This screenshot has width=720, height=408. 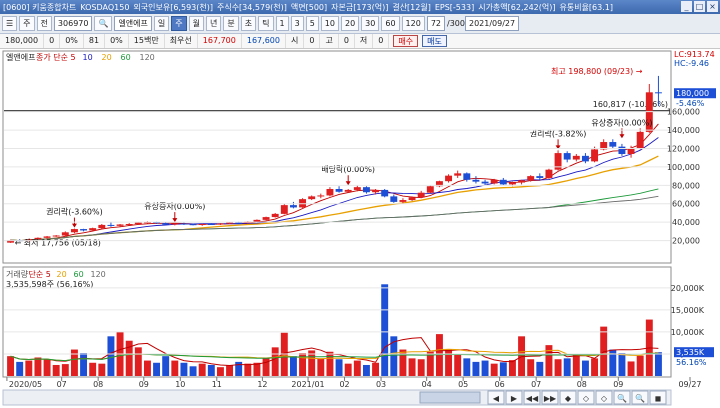 I want to click on minimize-button: _, so click(x=686, y=6).